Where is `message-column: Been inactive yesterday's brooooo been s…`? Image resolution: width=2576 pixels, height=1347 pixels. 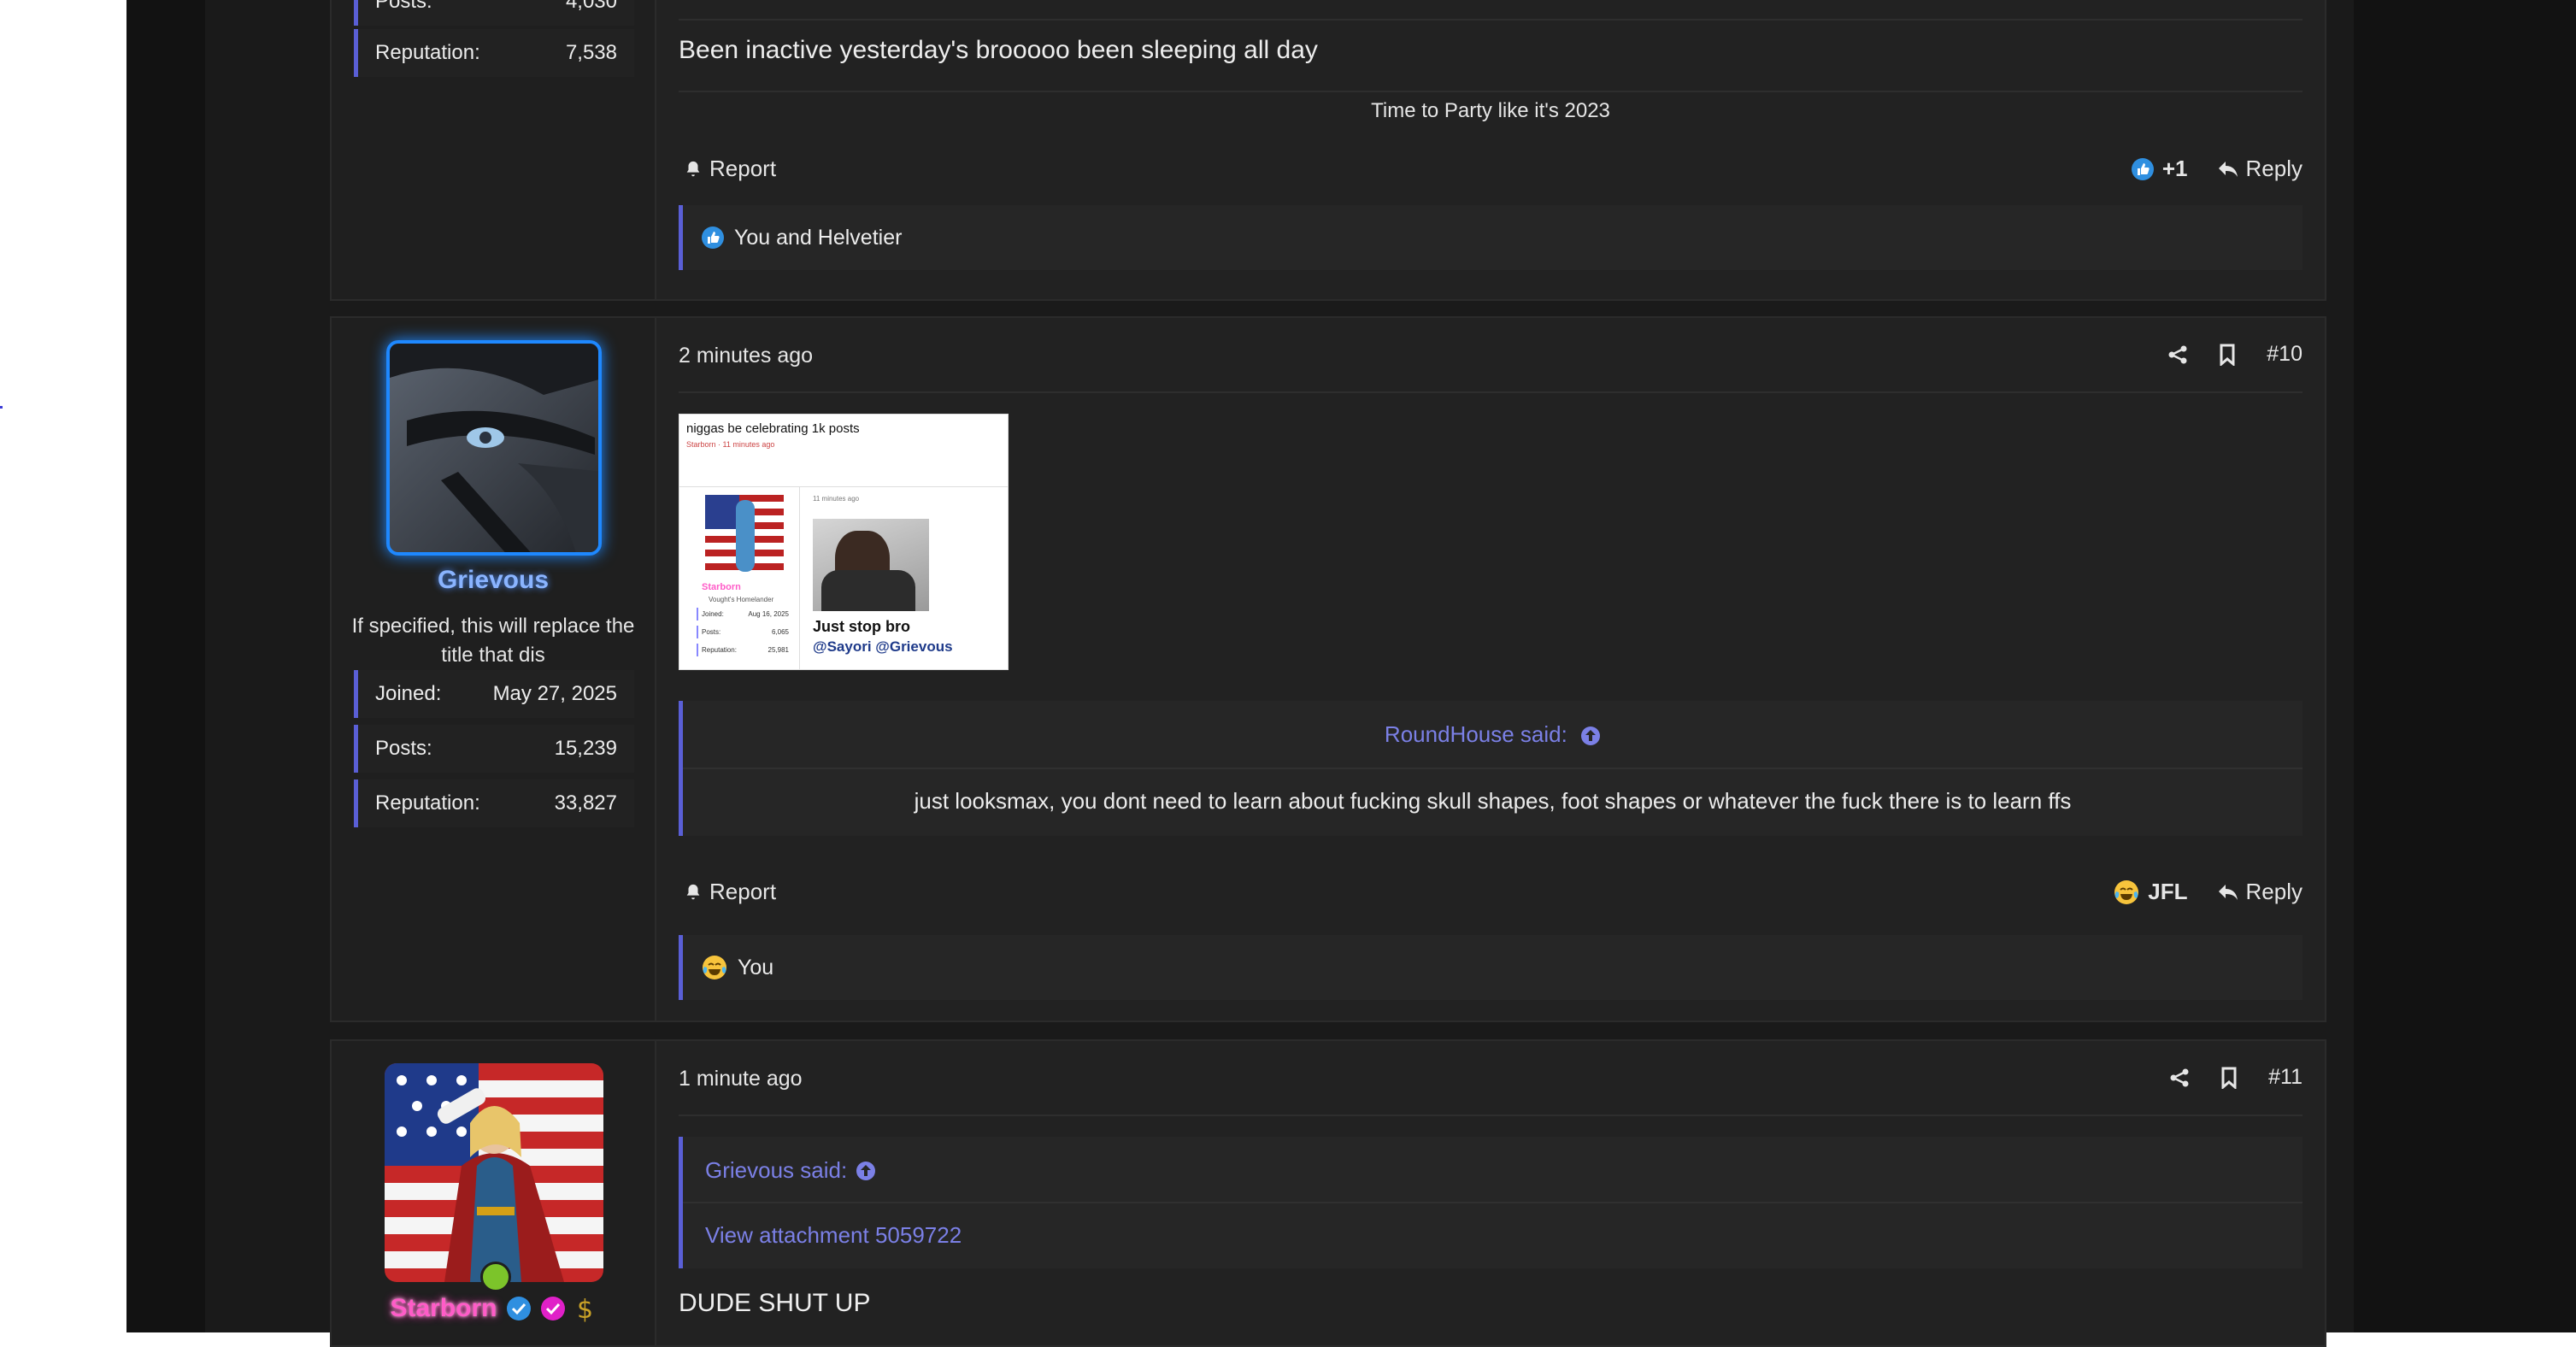
message-column: Been inactive yesterday's brooooo been s… is located at coordinates (1491, 150).